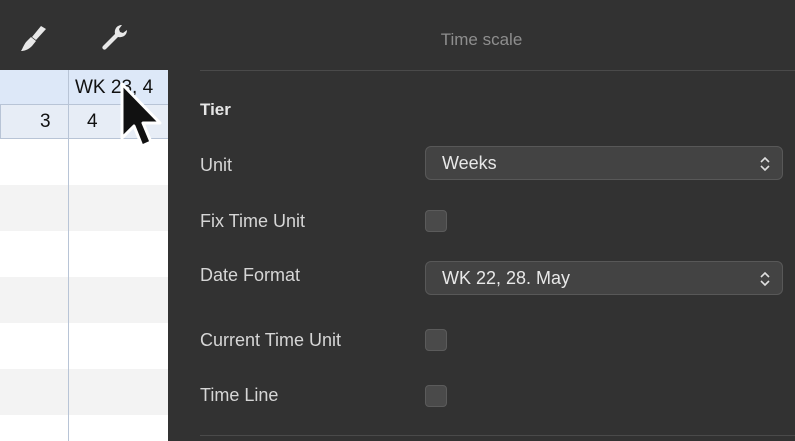 Image resolution: width=795 pixels, height=441 pixels. Describe the element at coordinates (271, 340) in the screenshot. I see `current-time-unit-label: Current Time Unit` at that location.